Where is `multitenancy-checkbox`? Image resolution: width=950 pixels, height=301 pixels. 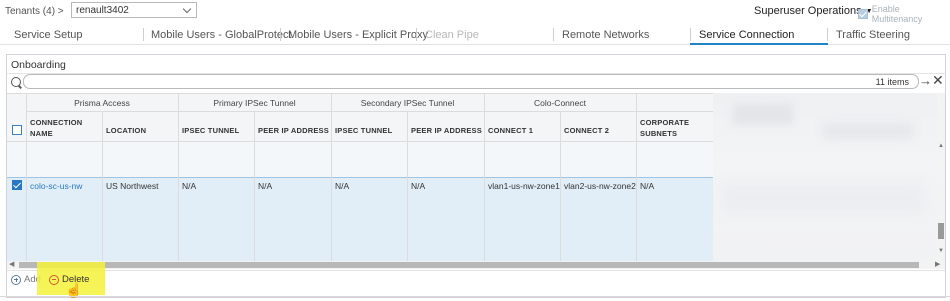 multitenancy-checkbox is located at coordinates (863, 14).